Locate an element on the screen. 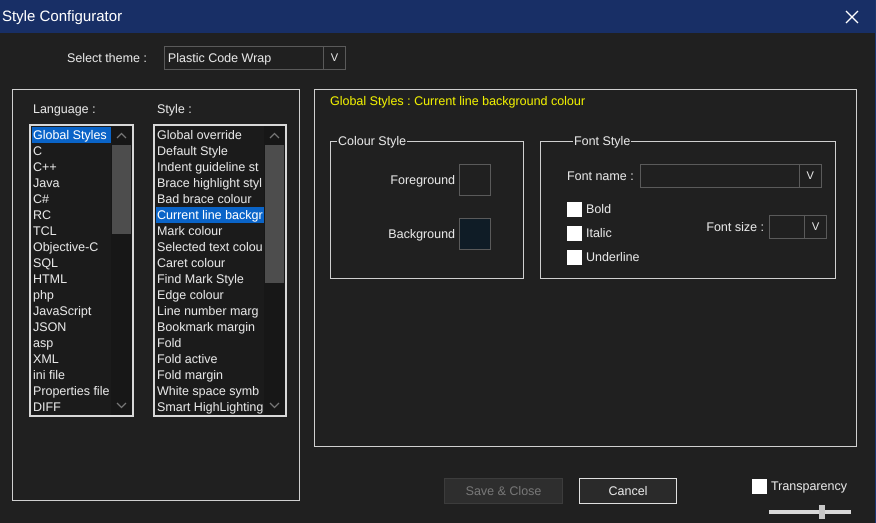  list-item: SQL is located at coordinates (71, 263).